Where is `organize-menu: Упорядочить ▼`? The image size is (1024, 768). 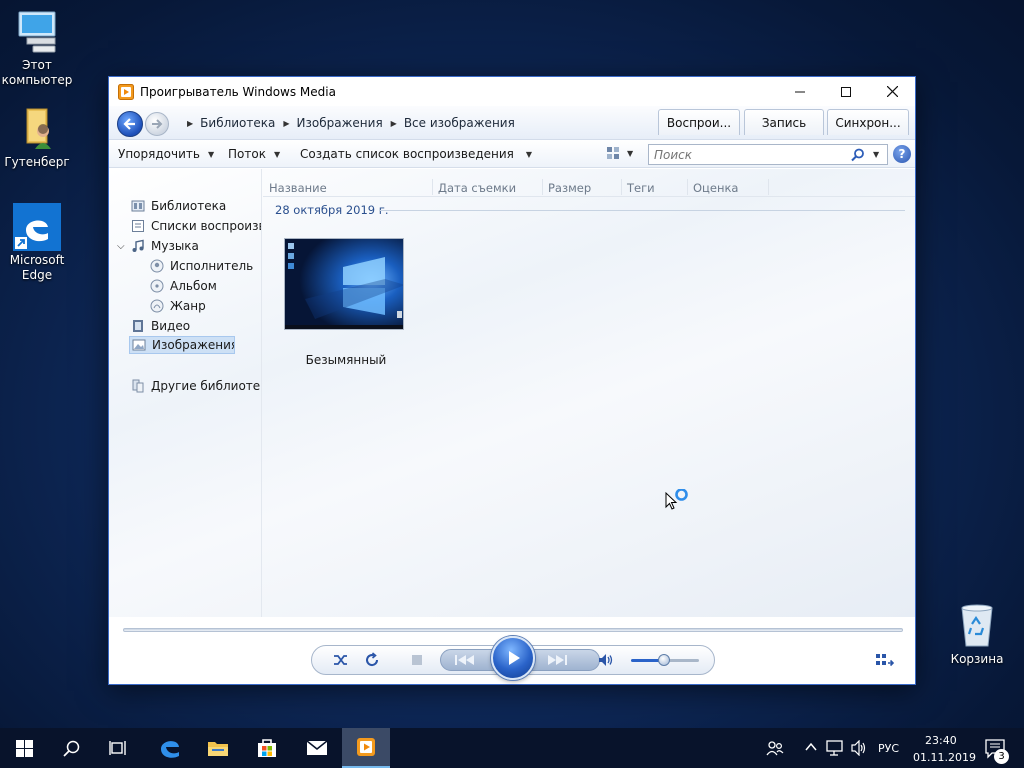 organize-menu: Упорядочить ▼ is located at coordinates (166, 154).